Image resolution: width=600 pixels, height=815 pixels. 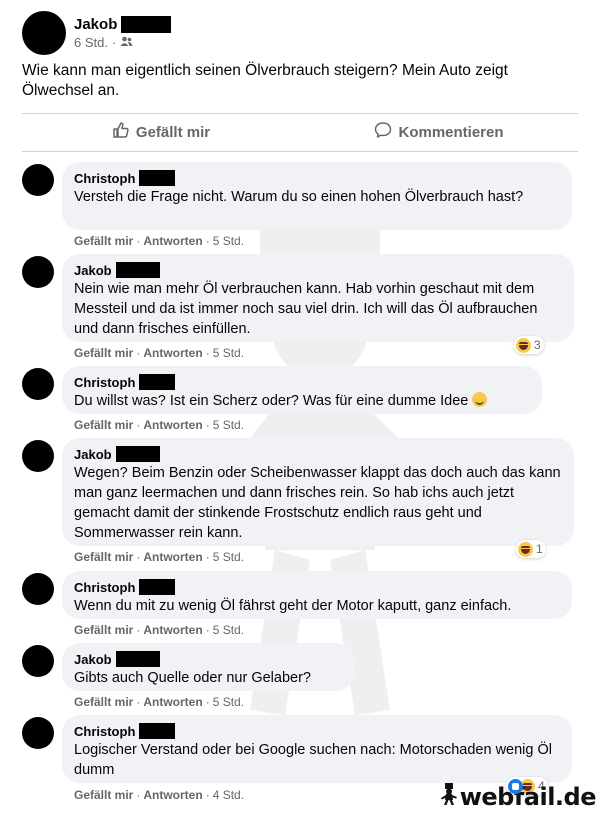 I want to click on post-timestamp: 6 Std., so click(x=91, y=42).